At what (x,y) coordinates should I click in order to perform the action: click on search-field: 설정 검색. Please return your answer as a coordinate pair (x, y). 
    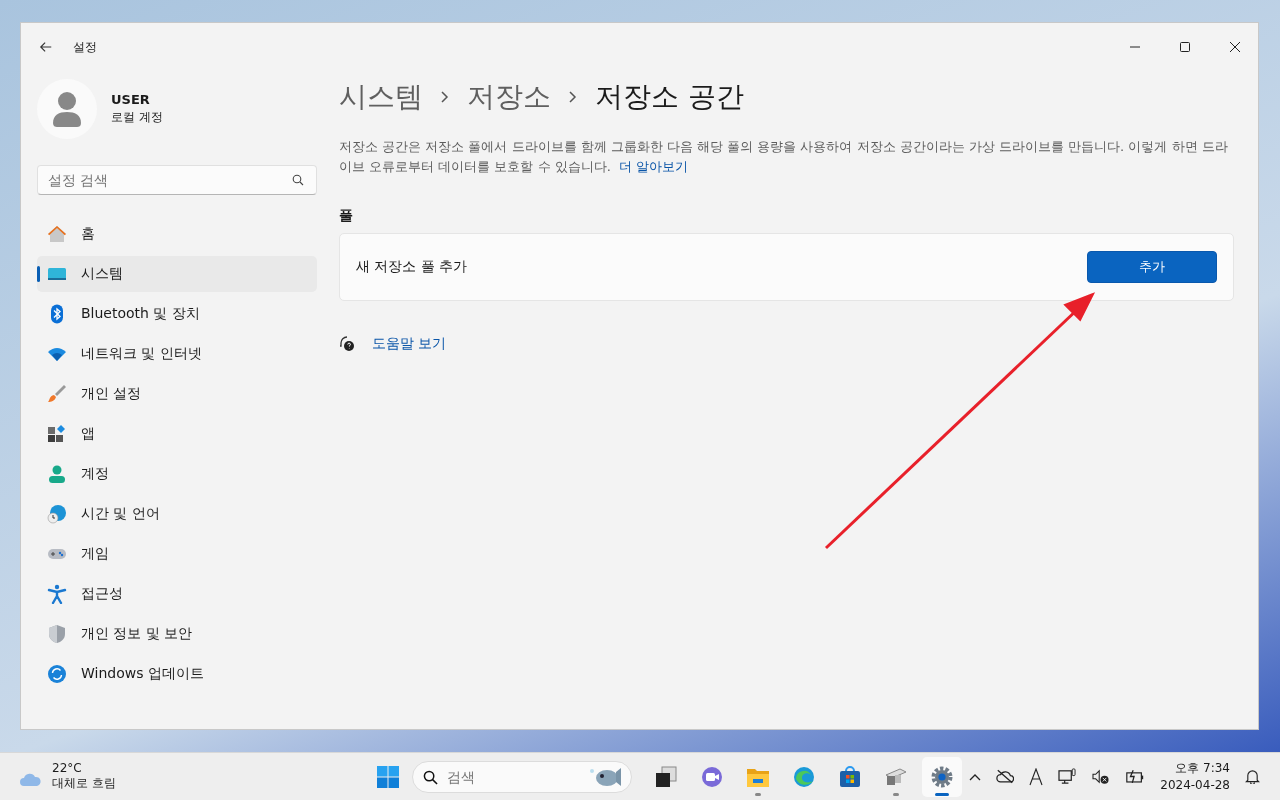
    Looking at the image, I should click on (177, 180).